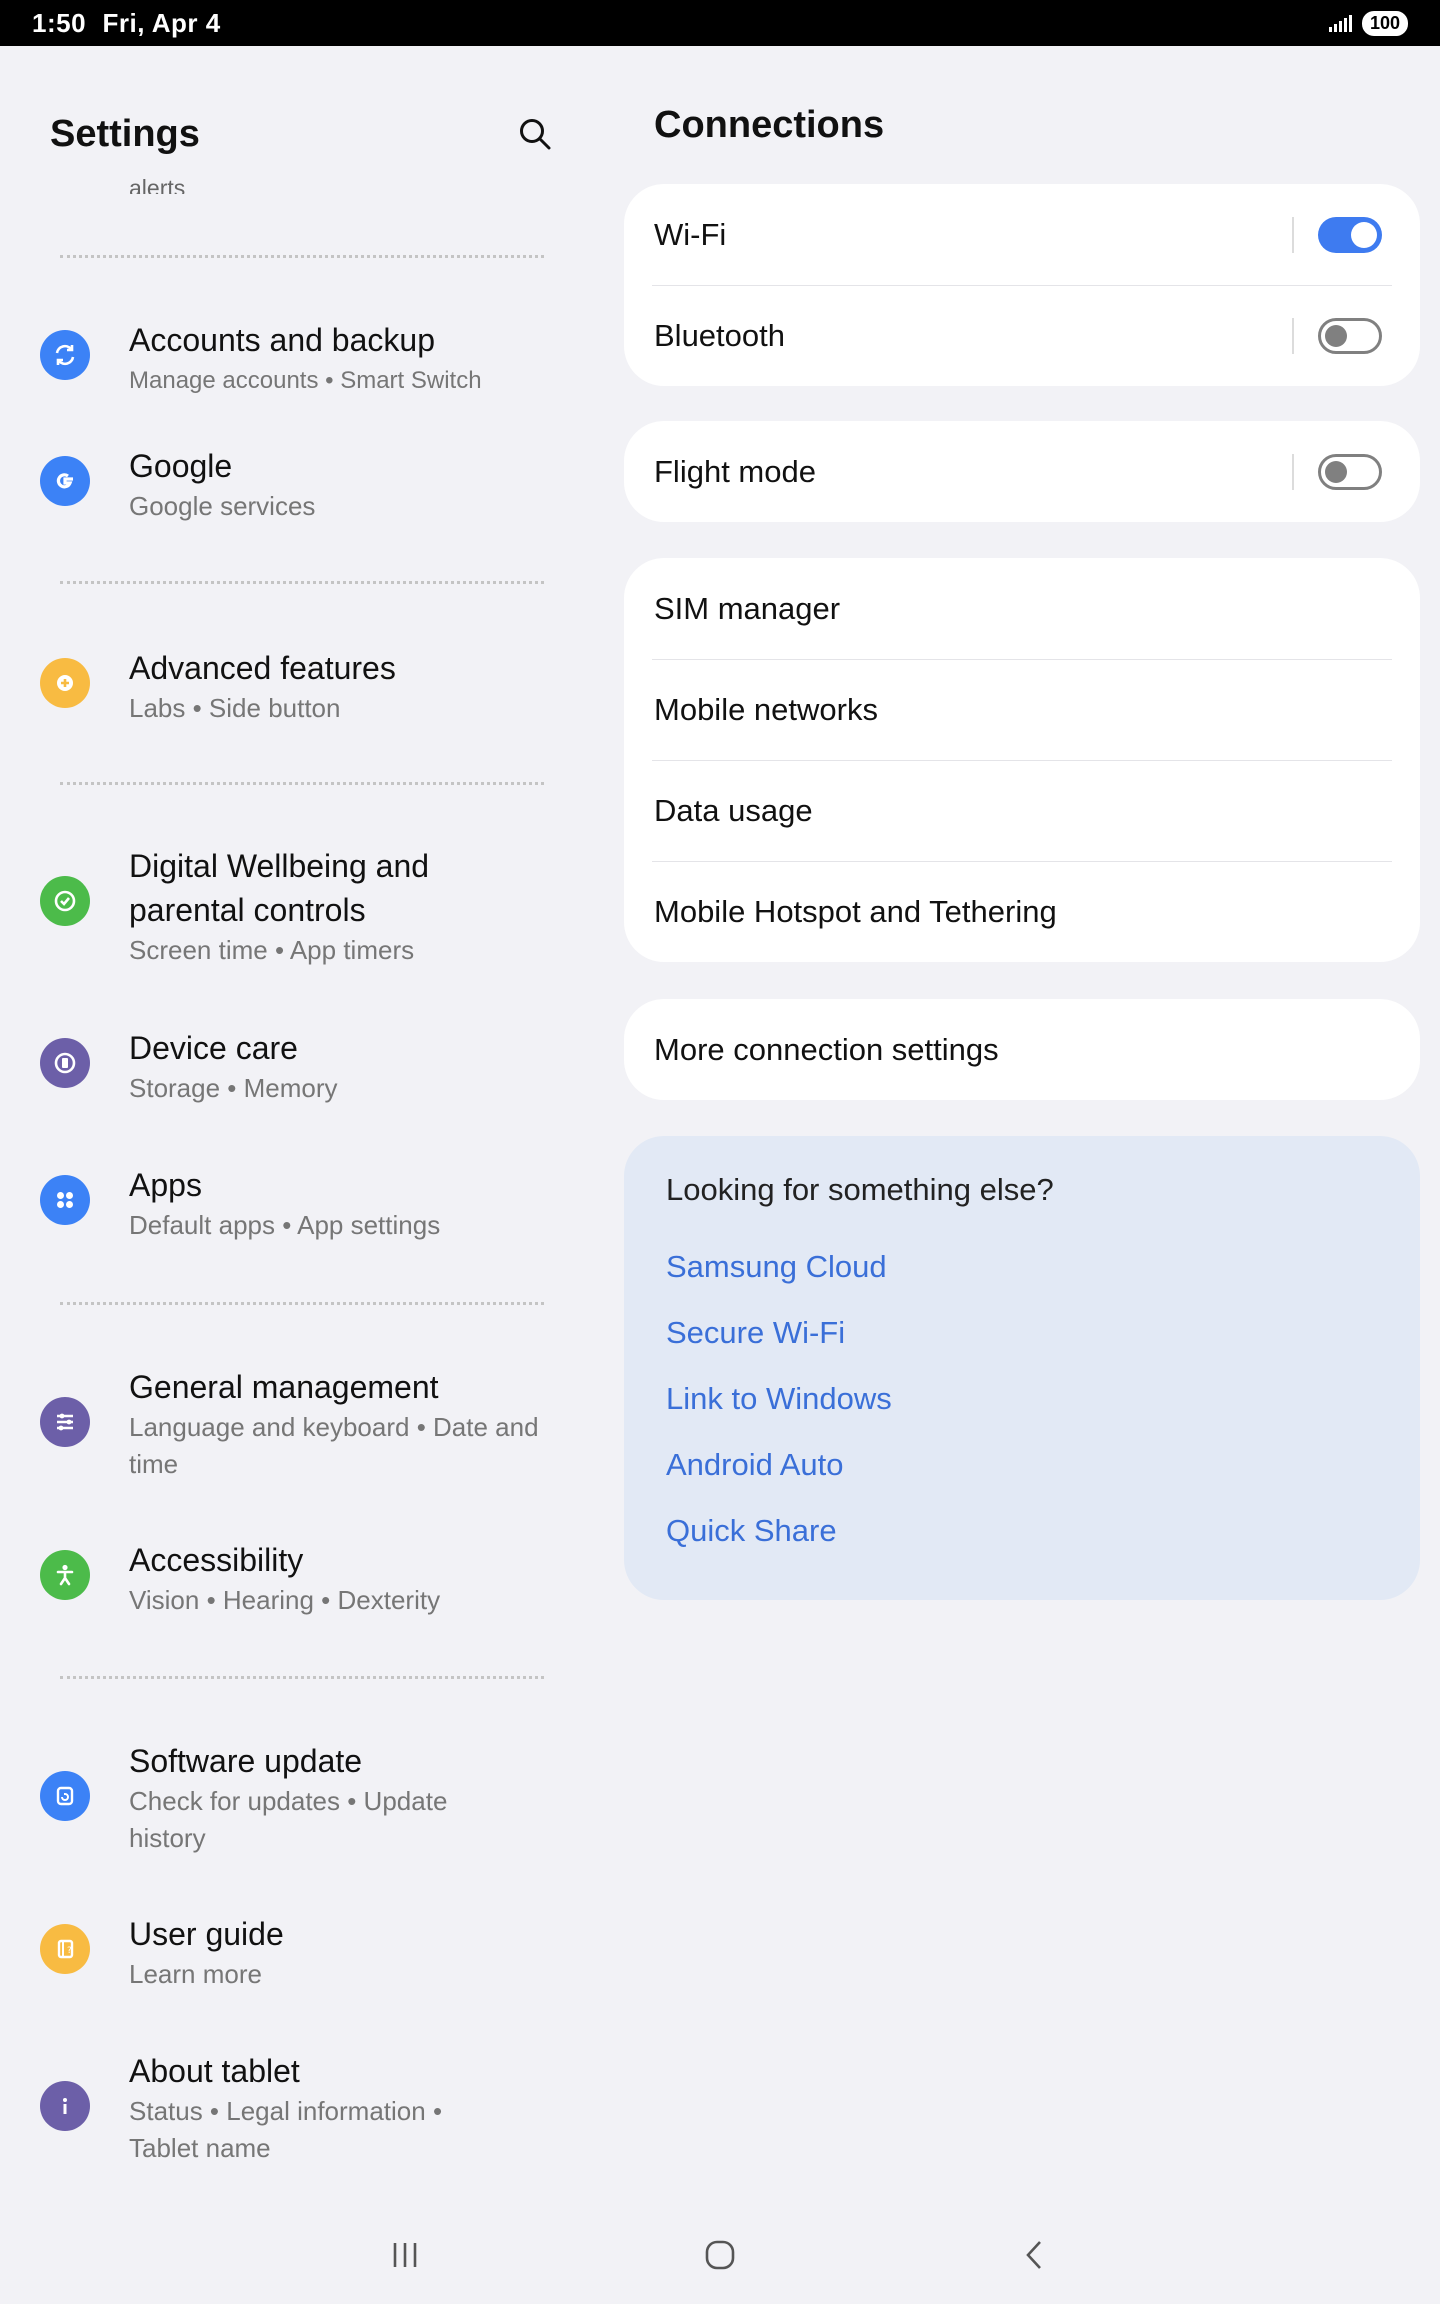 This screenshot has width=1440, height=2304. What do you see at coordinates (1022, 608) in the screenshot?
I see `sim-manager-row: SIM manager` at bounding box center [1022, 608].